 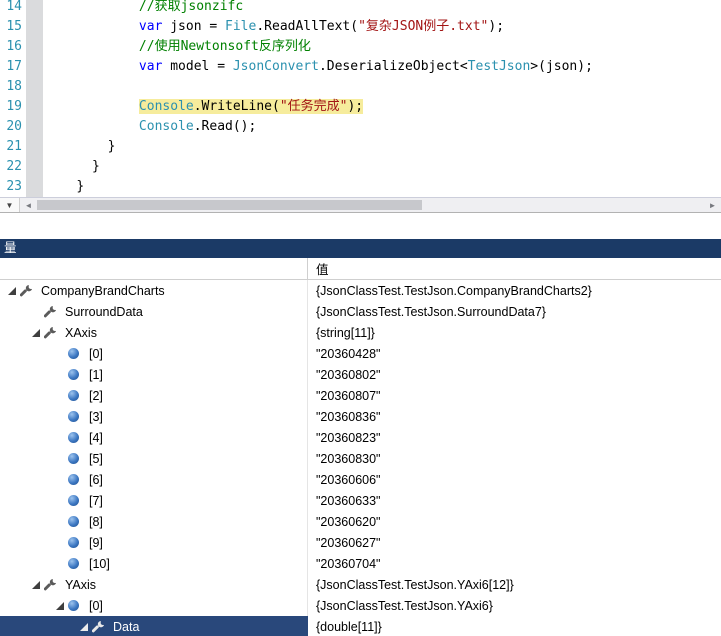 I want to click on code-line: 22 }, so click(x=360, y=167).